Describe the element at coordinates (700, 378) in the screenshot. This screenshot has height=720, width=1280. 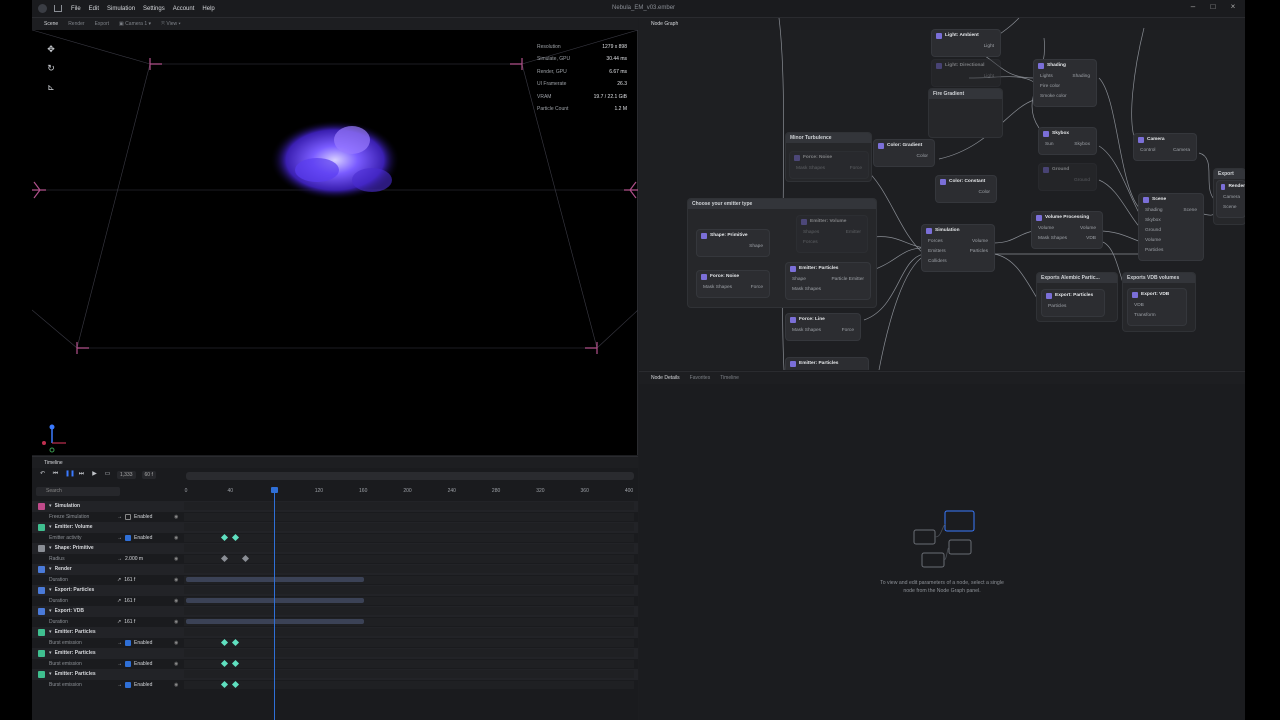
I see `tab-favorites: Favorites` at that location.